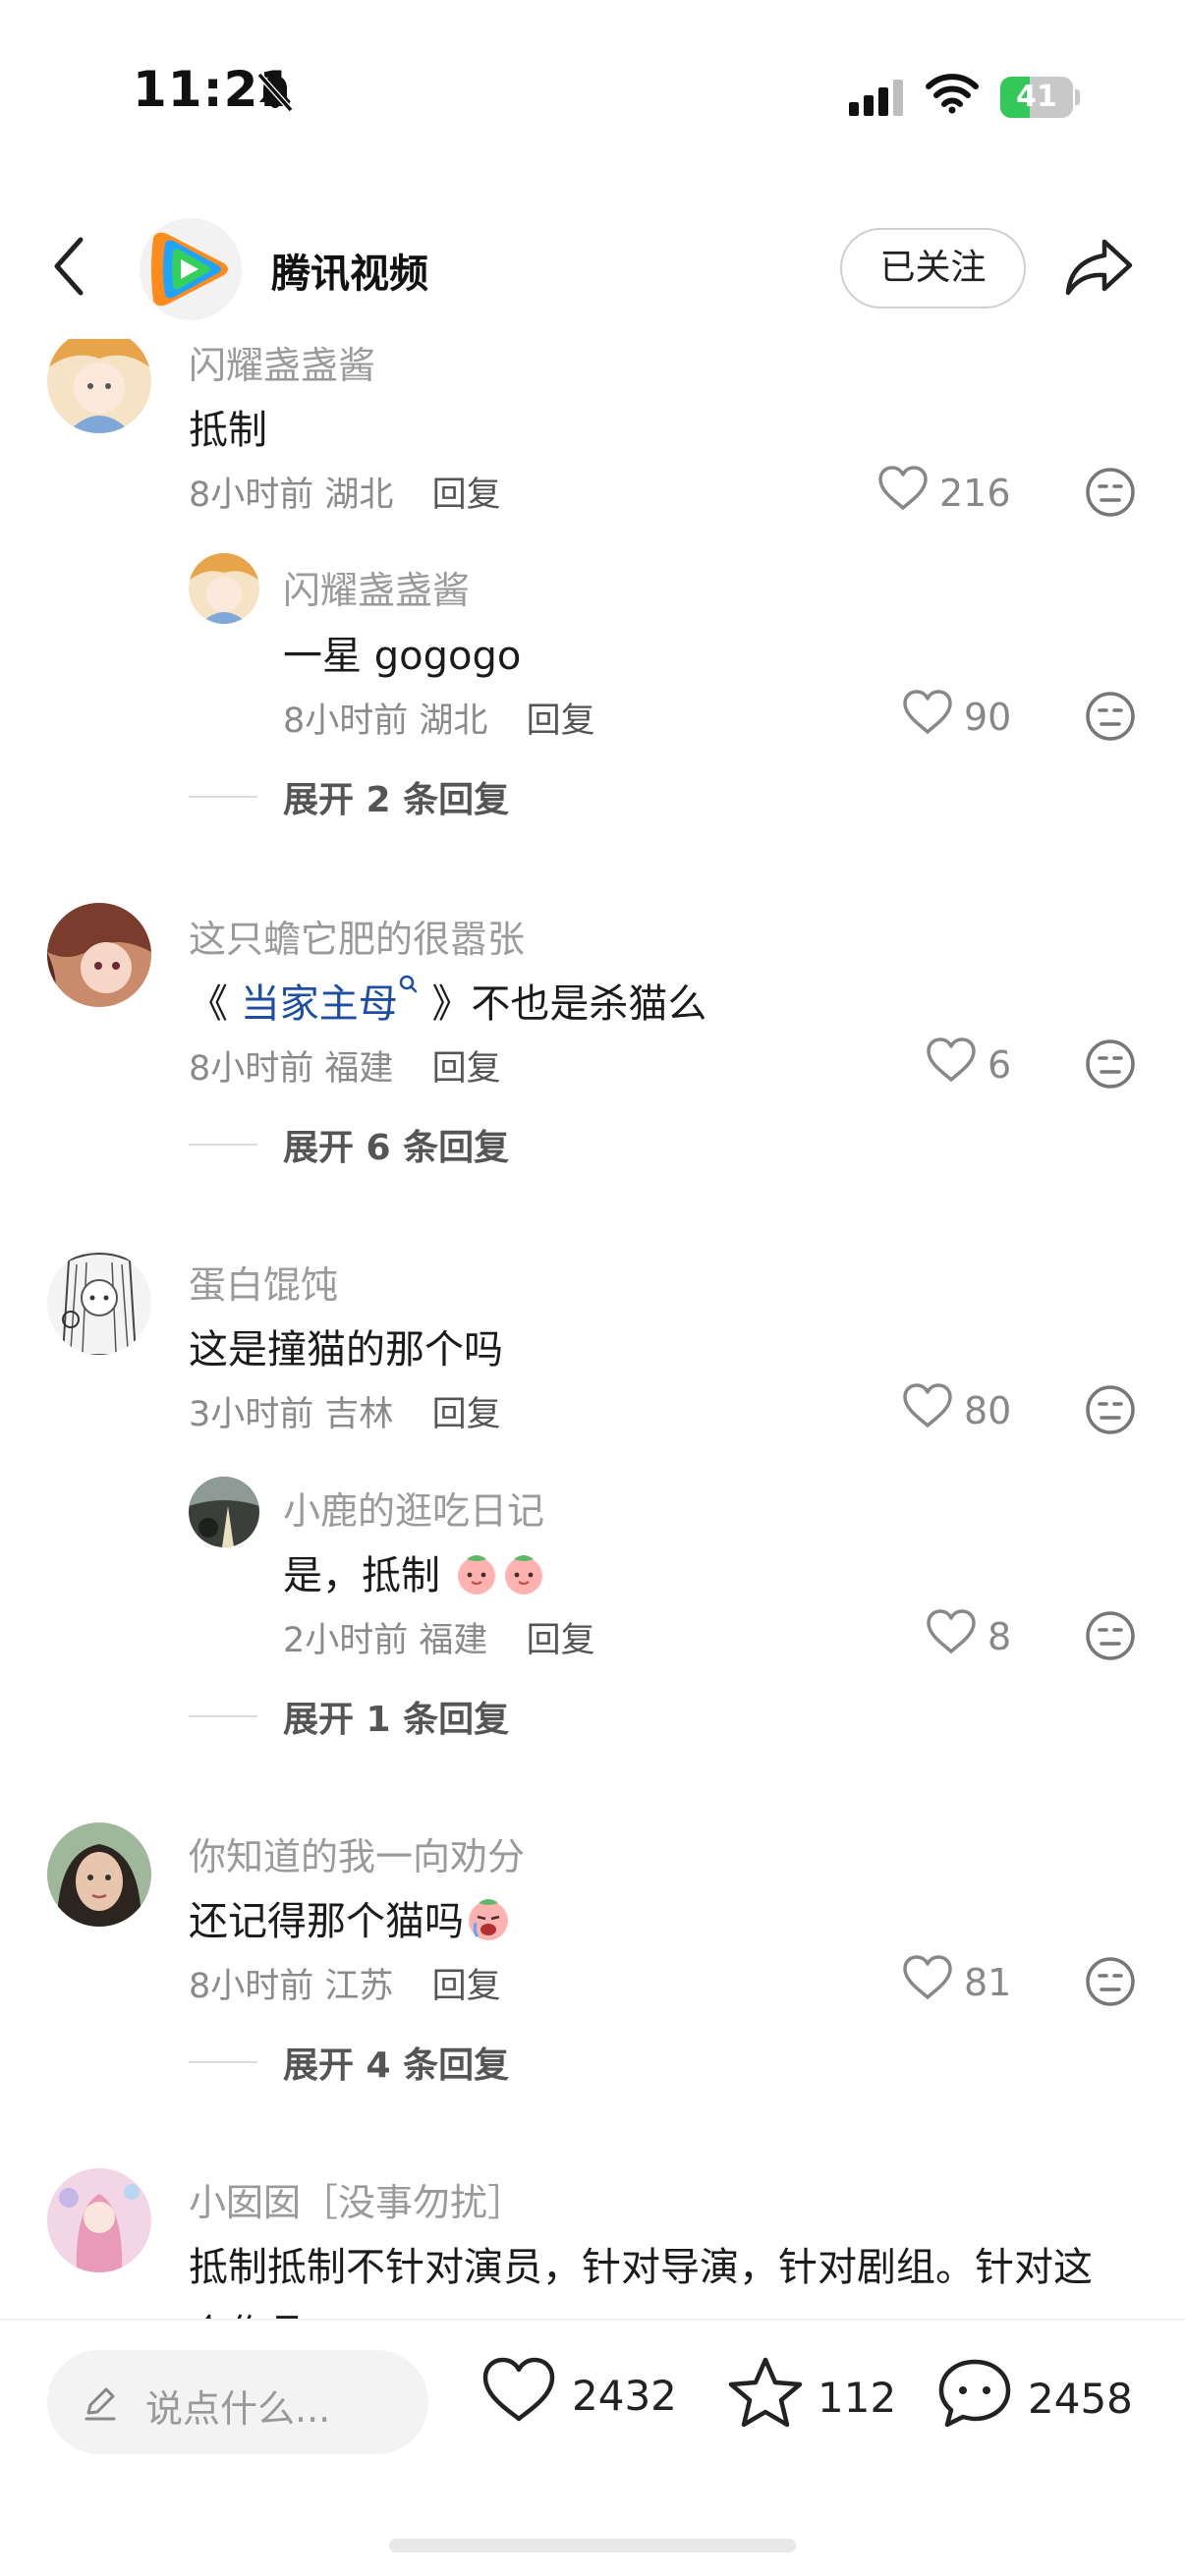 The width and height of the screenshot is (1185, 2576). Describe the element at coordinates (357, 2199) in the screenshot. I see `comment-username: 小囡囡［没事勿扰］` at that location.